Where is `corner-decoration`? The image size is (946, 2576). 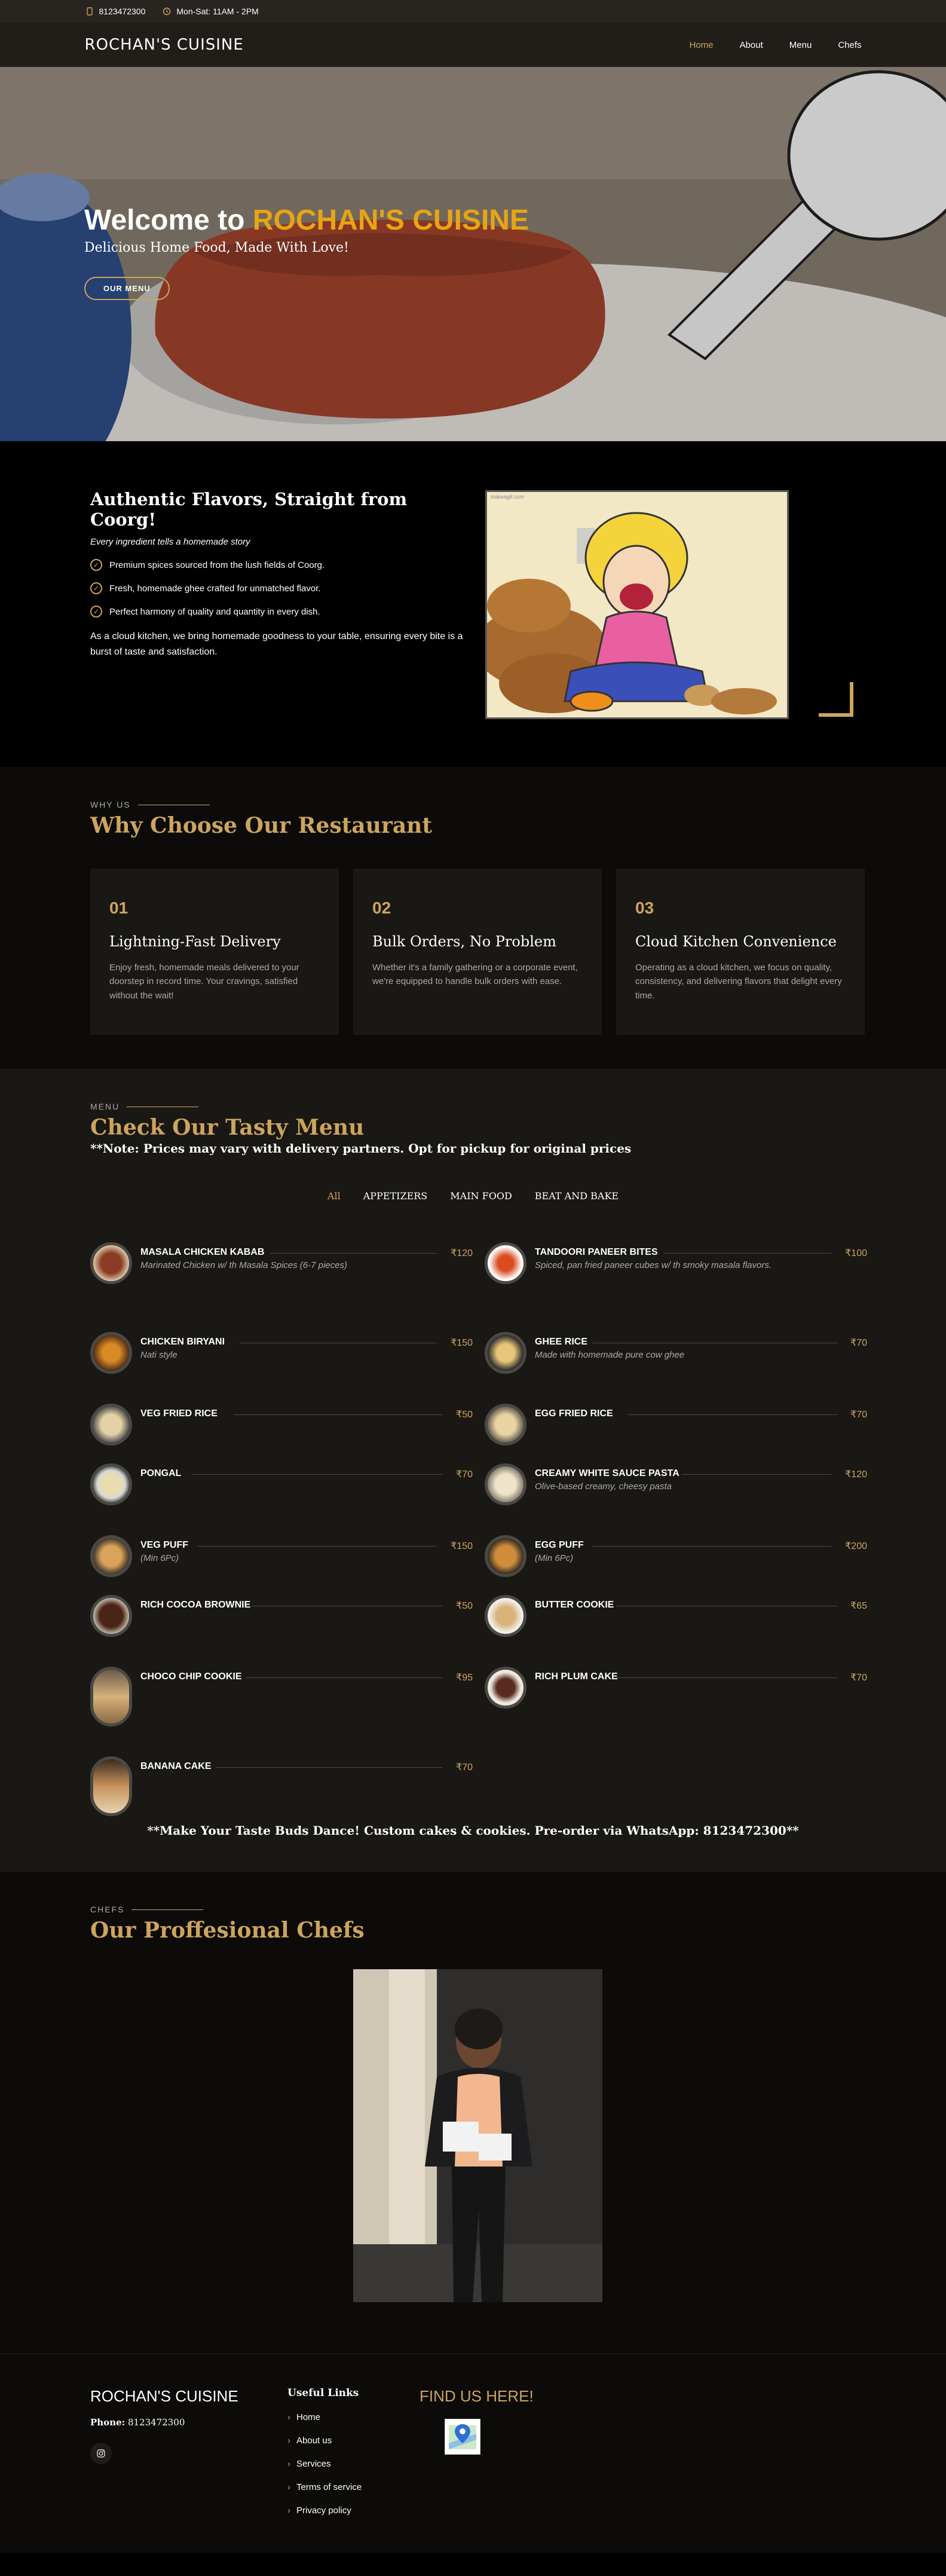
corner-decoration is located at coordinates (836, 699).